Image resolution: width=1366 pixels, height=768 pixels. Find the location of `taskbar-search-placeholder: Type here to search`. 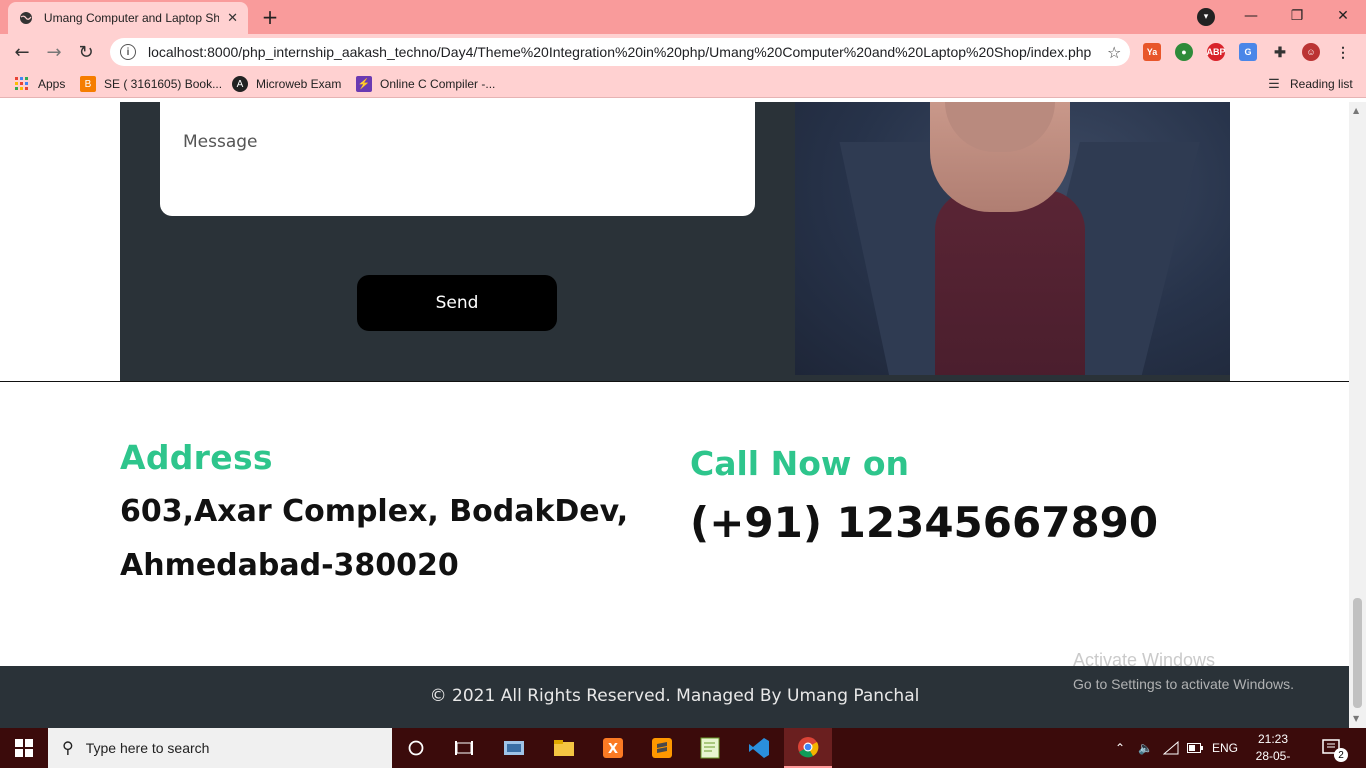

taskbar-search-placeholder: Type here to search is located at coordinates (147, 748).